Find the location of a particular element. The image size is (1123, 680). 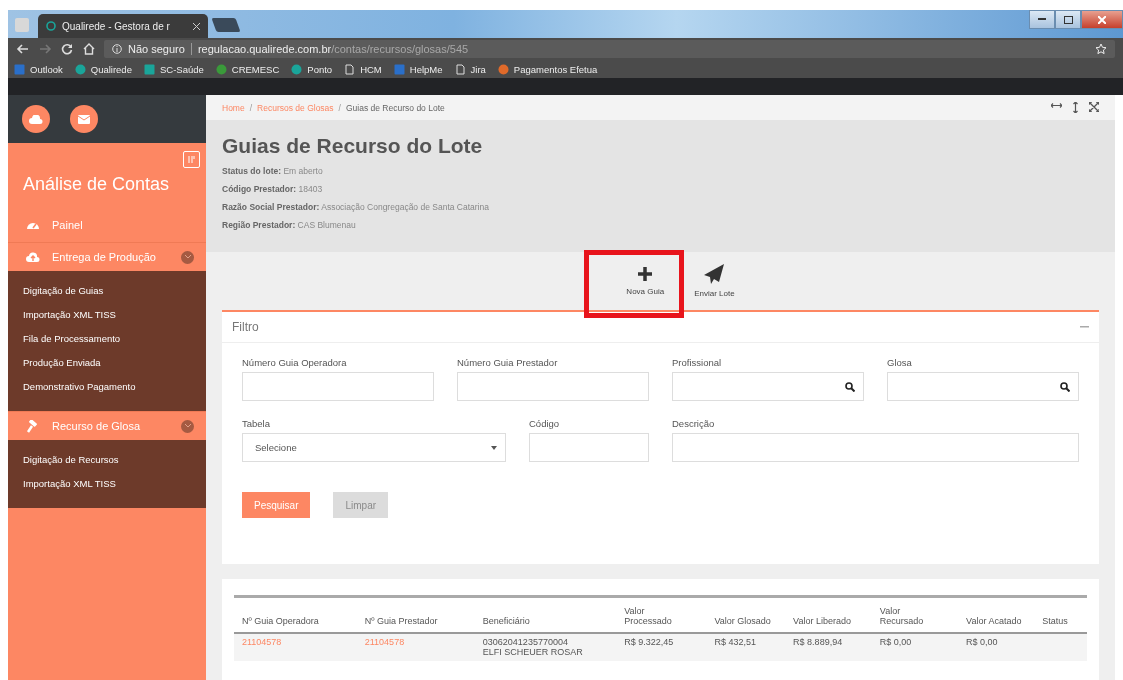

submenu-item: Digitação de Guias is located at coordinates (107, 291).